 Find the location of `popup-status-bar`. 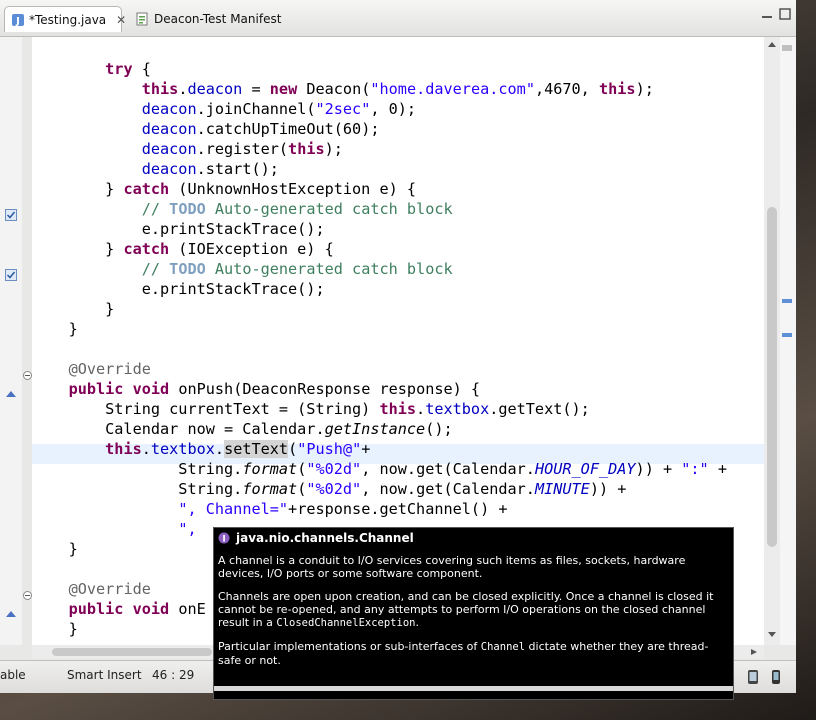

popup-status-bar is located at coordinates (473, 688).